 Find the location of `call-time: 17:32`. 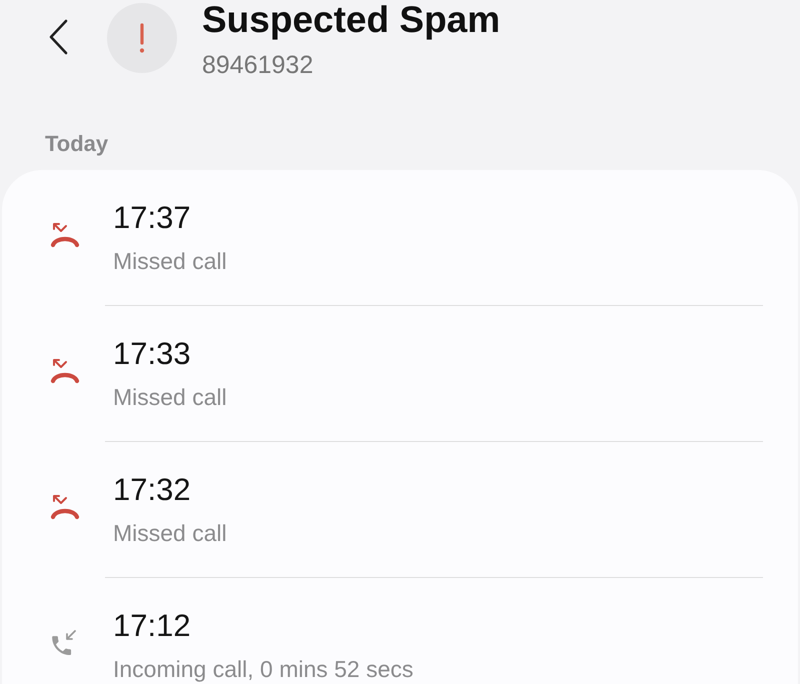

call-time: 17:32 is located at coordinates (152, 490).